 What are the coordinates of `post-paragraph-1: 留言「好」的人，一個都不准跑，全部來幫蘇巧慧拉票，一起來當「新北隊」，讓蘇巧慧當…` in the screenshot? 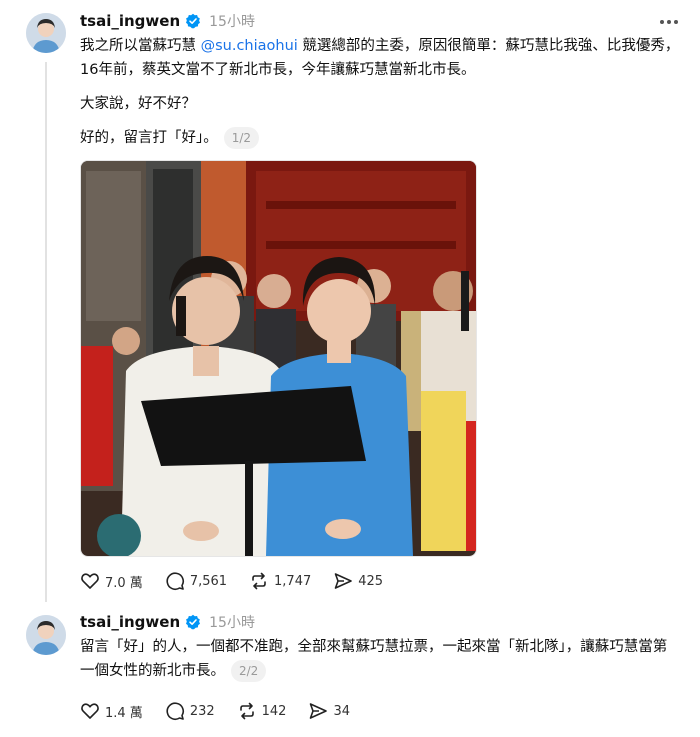 It's located at (380, 659).